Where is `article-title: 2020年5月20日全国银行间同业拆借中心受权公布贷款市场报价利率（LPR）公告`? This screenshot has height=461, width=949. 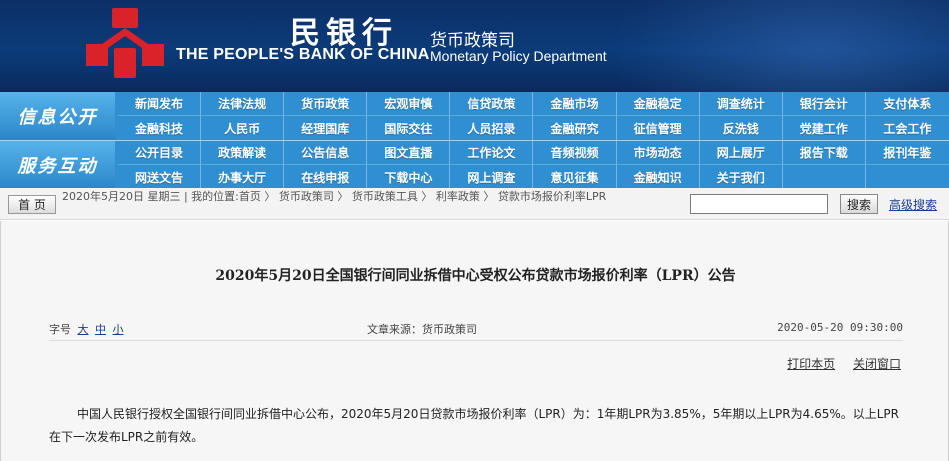 article-title: 2020年5月20日全国银行间同业拆借中心受权公布贷款市场报价利率（LPR）公告 is located at coordinates (475, 276).